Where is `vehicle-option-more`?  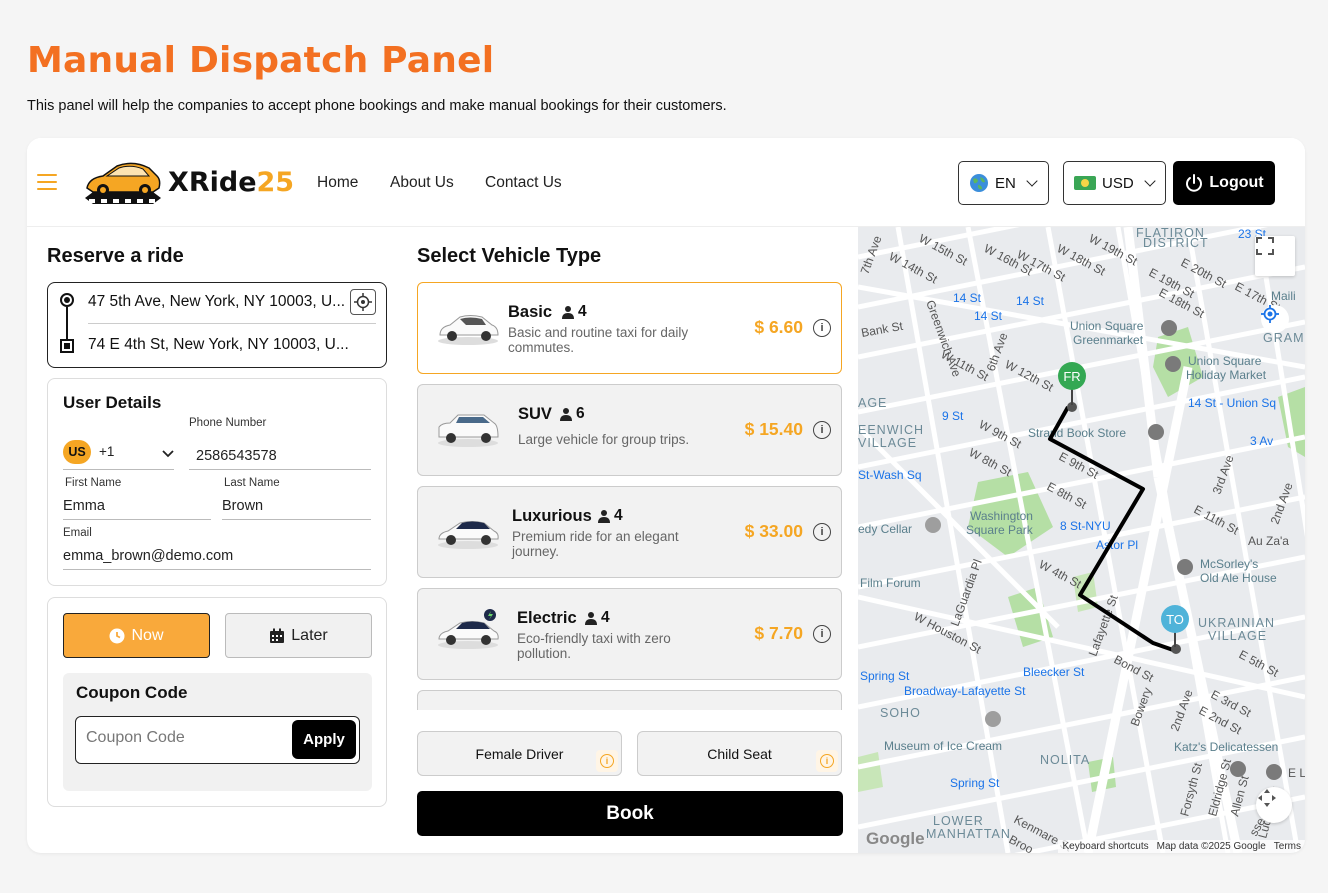 vehicle-option-more is located at coordinates (629, 700).